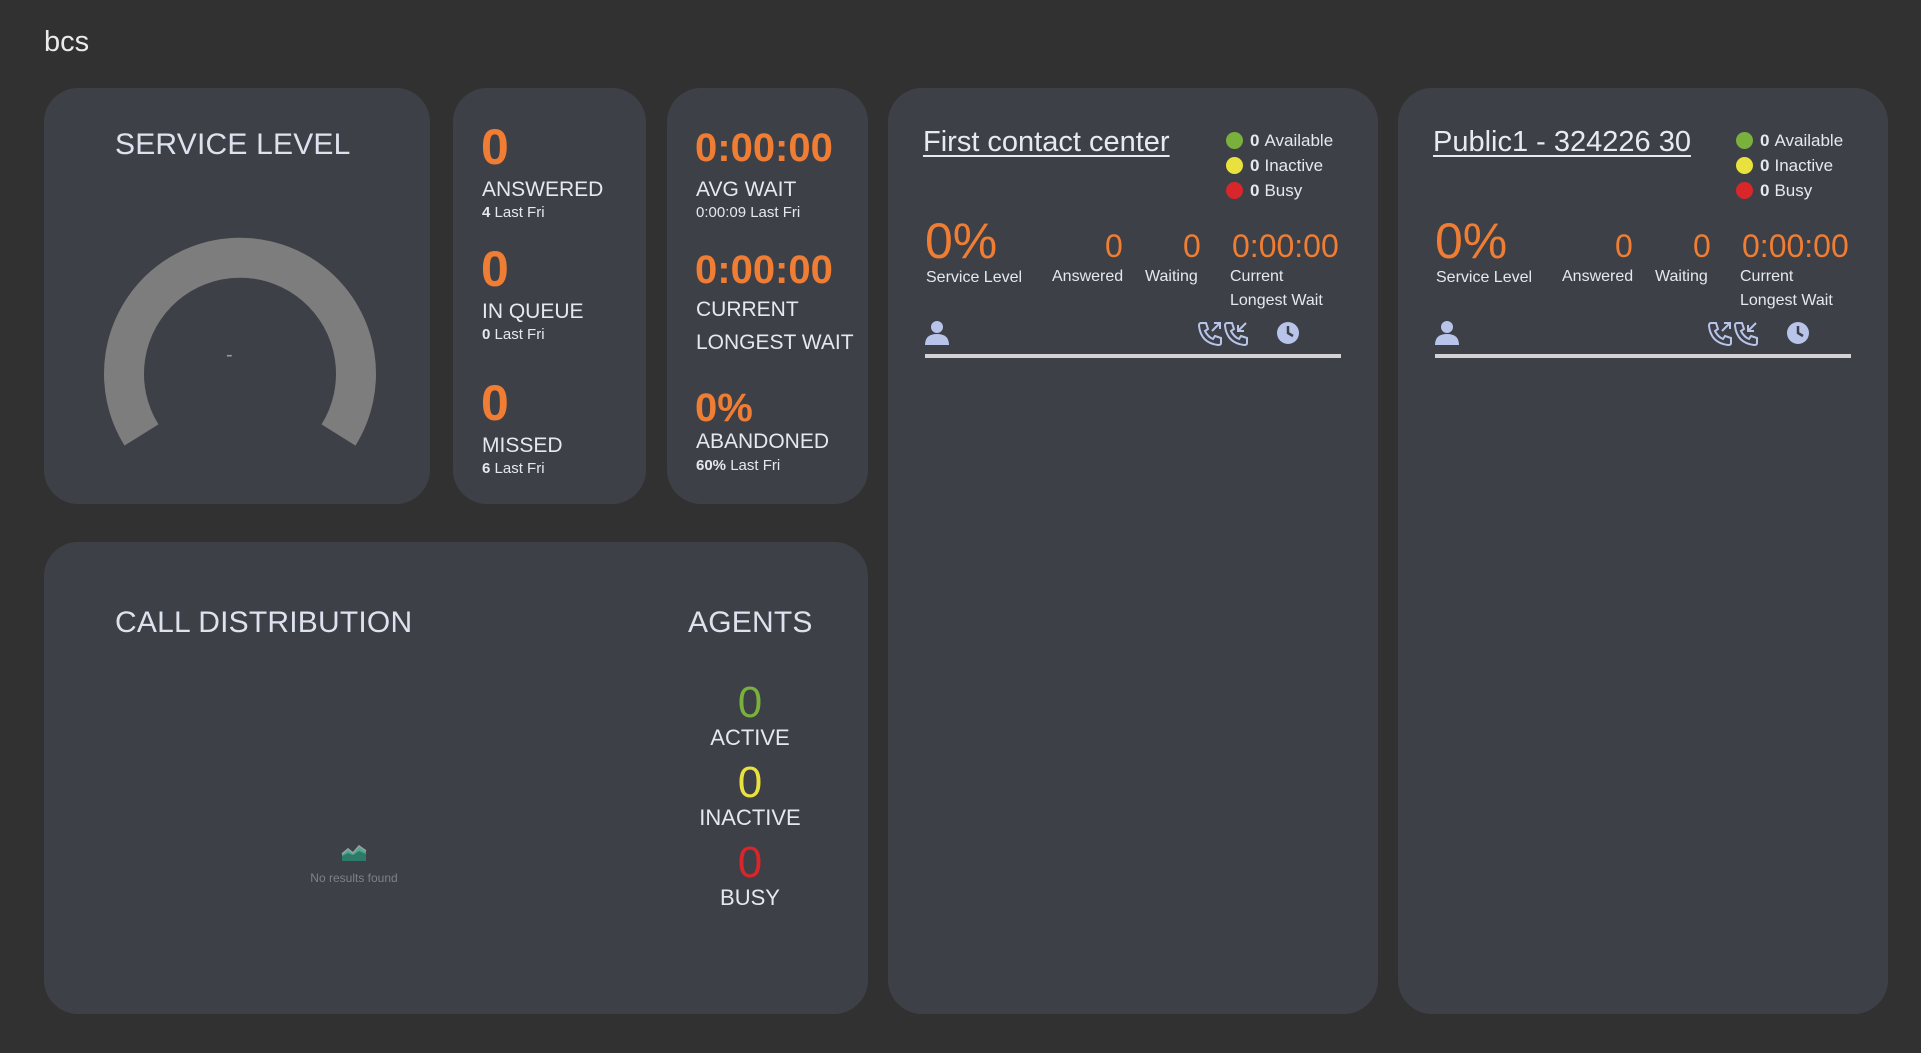 The width and height of the screenshot is (1921, 1053). Describe the element at coordinates (533, 311) in the screenshot. I see `in-queue-label: IN QUEUE` at that location.